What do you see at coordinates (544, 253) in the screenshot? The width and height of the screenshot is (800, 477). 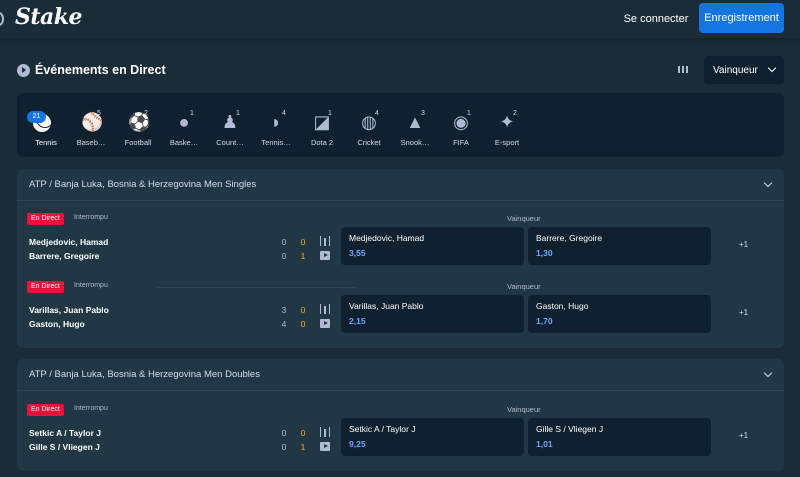 I see `odds-value: 1,30` at bounding box center [544, 253].